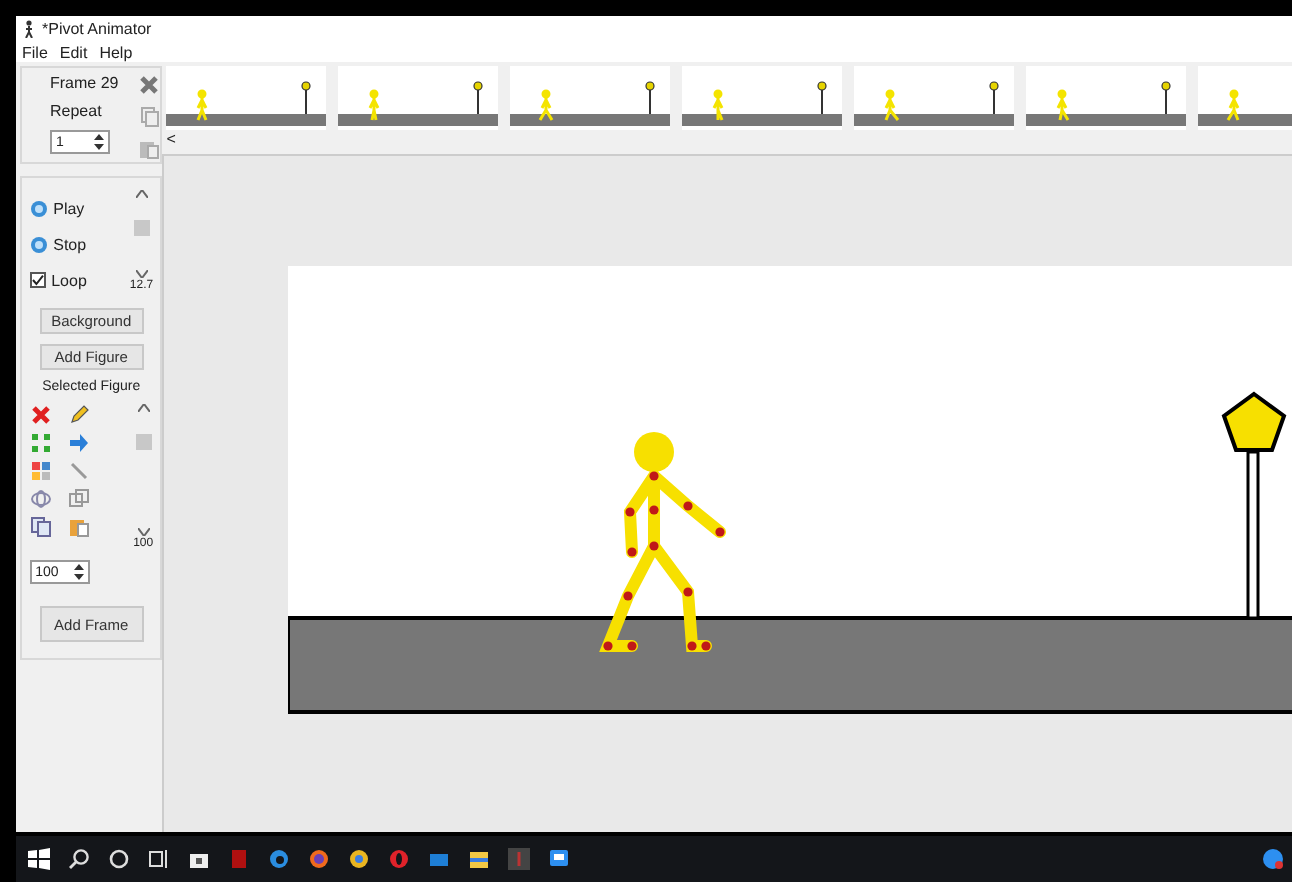 The width and height of the screenshot is (1292, 882). What do you see at coordinates (159, 859) in the screenshot?
I see `task-view-icon` at bounding box center [159, 859].